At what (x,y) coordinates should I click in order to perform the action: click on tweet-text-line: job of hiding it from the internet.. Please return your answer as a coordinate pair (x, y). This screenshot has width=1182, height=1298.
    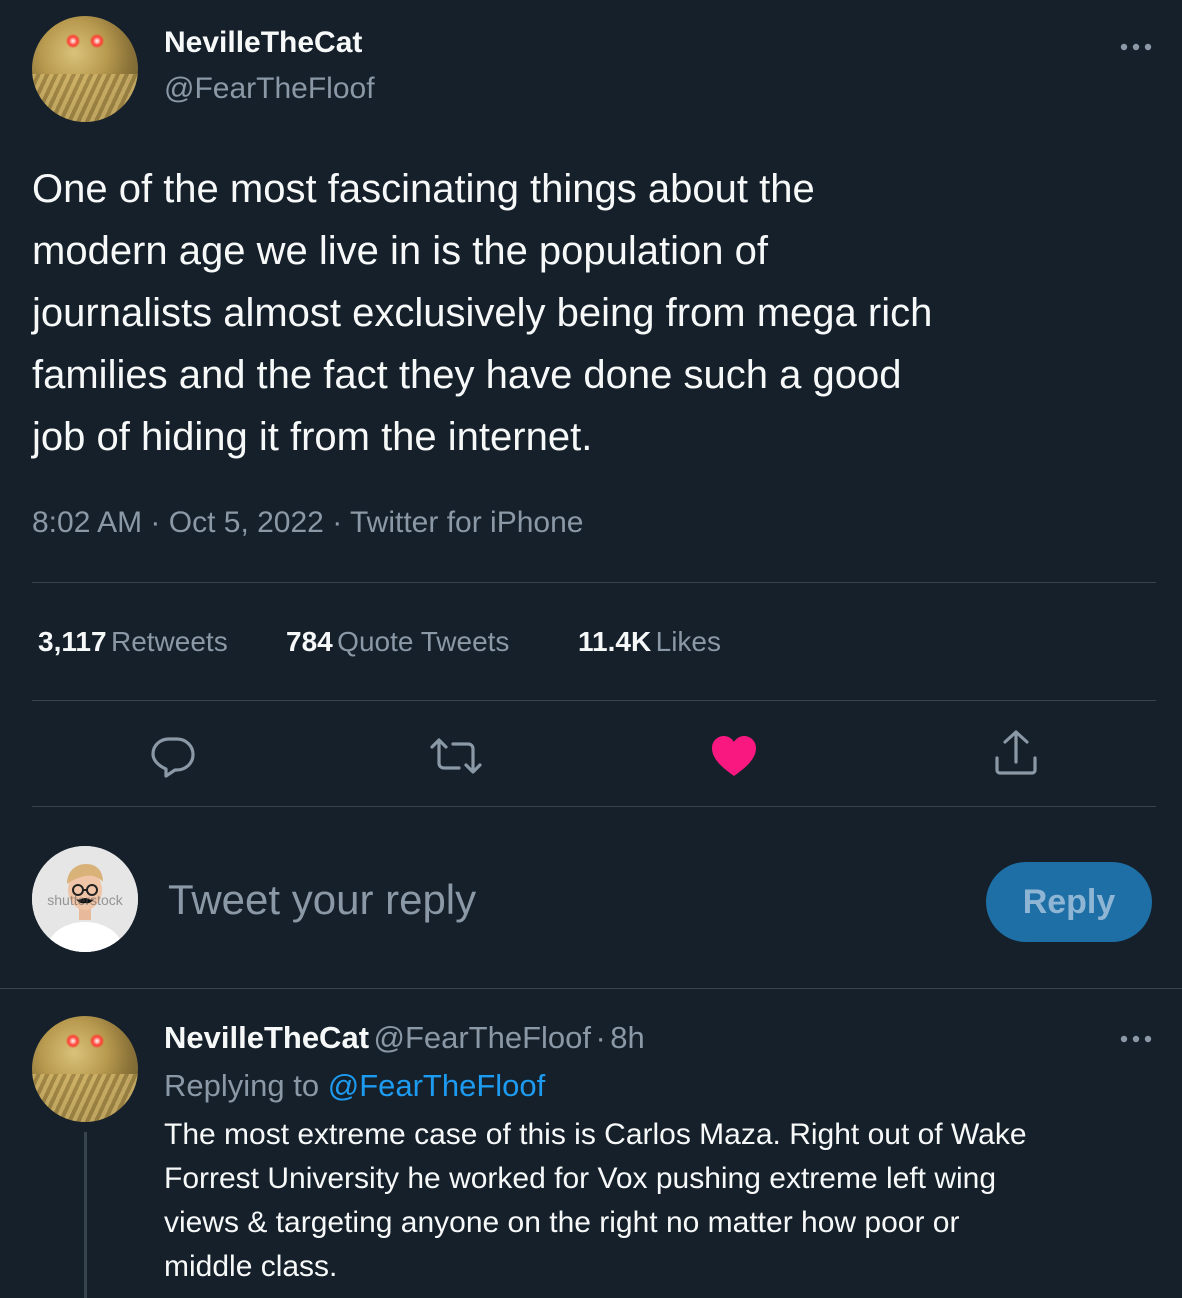
    Looking at the image, I should click on (312, 437).